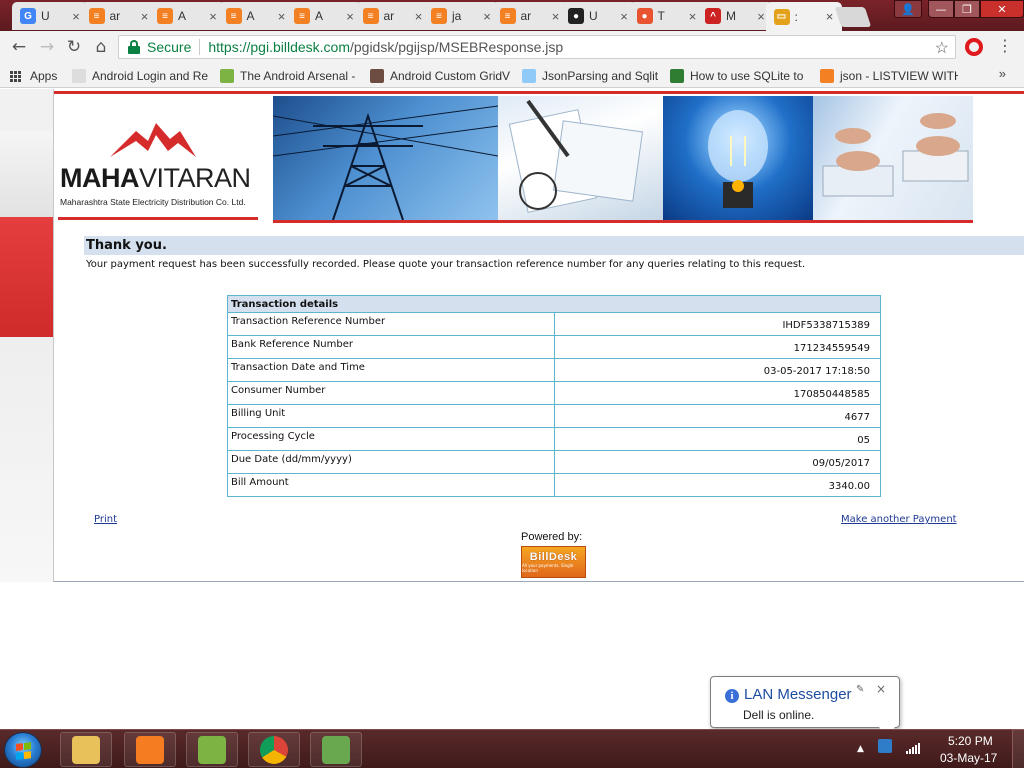 Image resolution: width=1024 pixels, height=768 pixels. Describe the element at coordinates (666, 16) in the screenshot. I see `browser-tab: ● T ×` at that location.